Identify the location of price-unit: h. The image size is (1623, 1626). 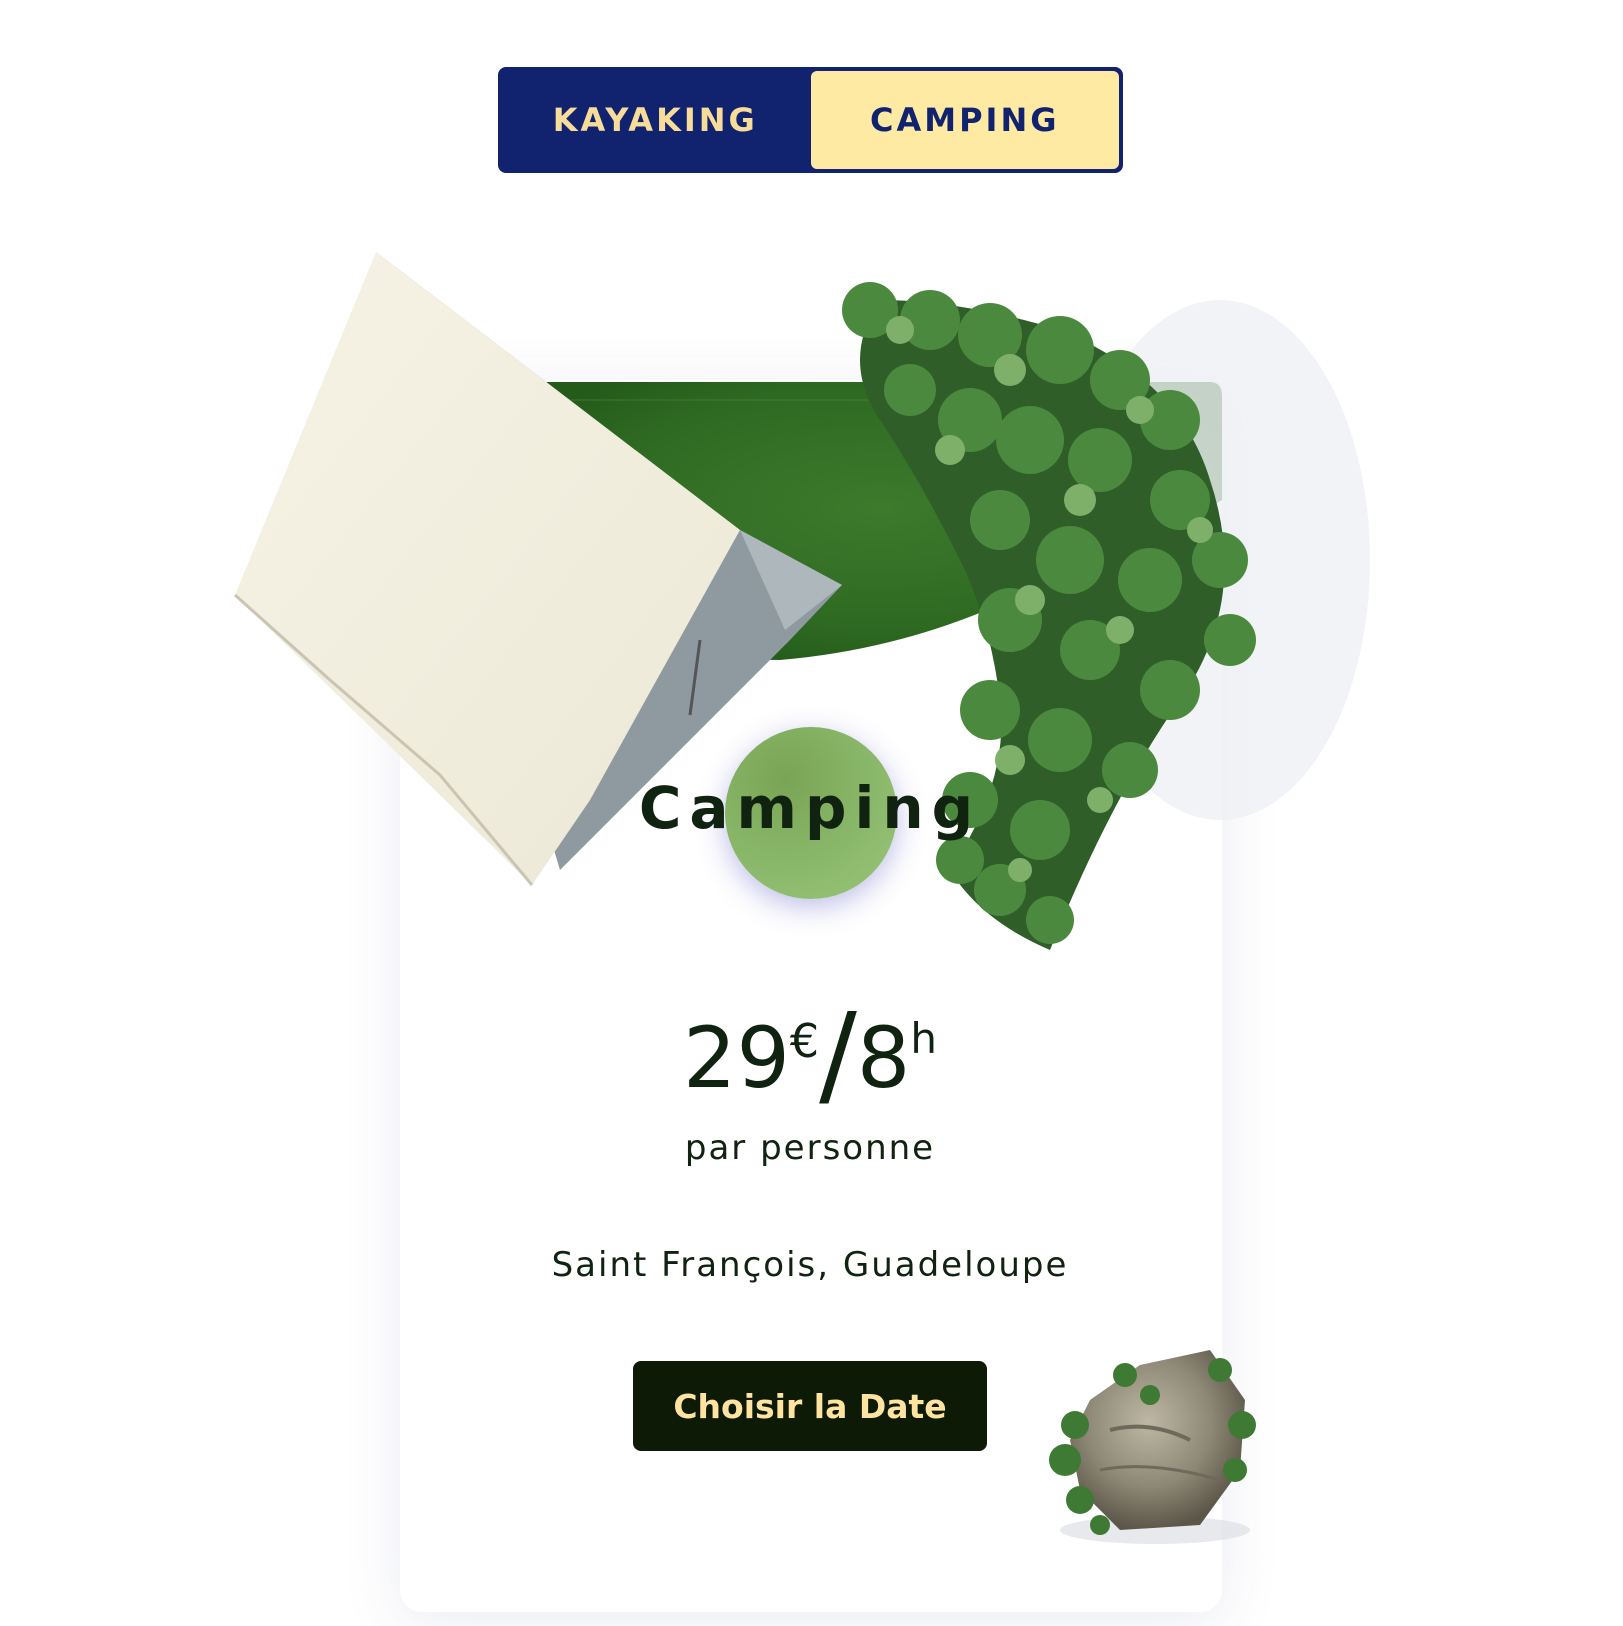
(923, 1038).